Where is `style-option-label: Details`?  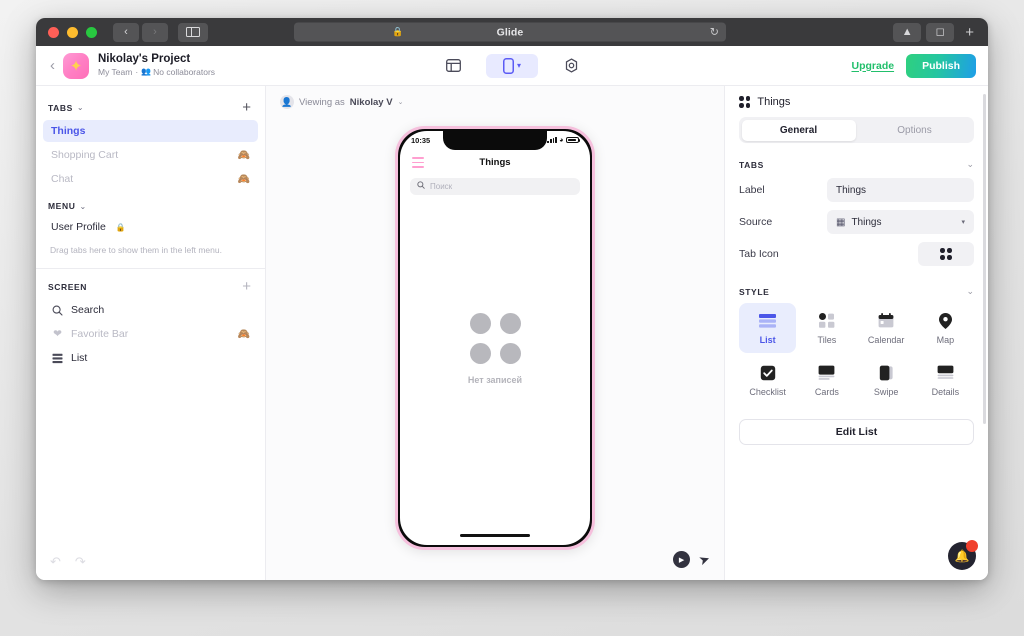
style-option-label: Details is located at coordinates (945, 392).